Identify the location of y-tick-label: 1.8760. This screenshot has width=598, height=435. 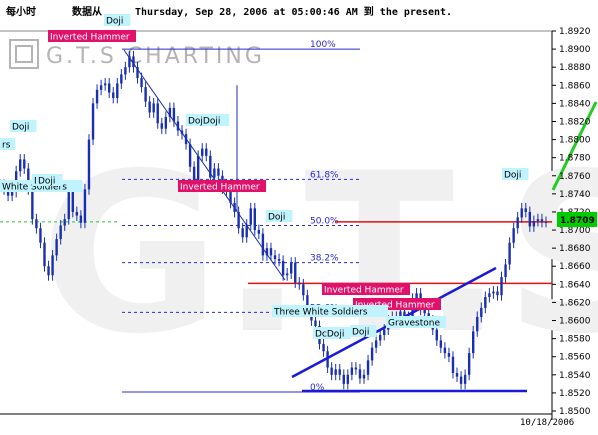
(575, 177).